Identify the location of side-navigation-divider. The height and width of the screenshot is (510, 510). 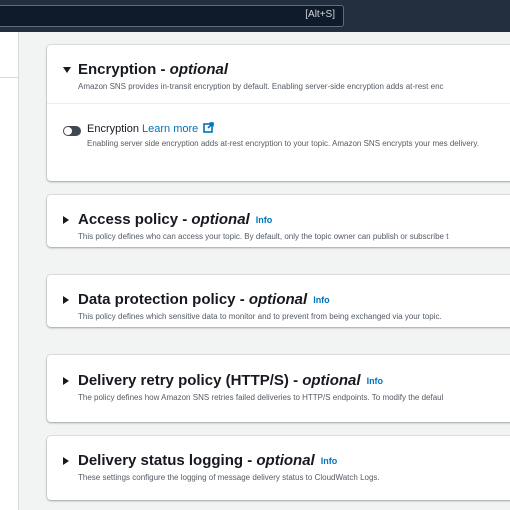
(9, 77).